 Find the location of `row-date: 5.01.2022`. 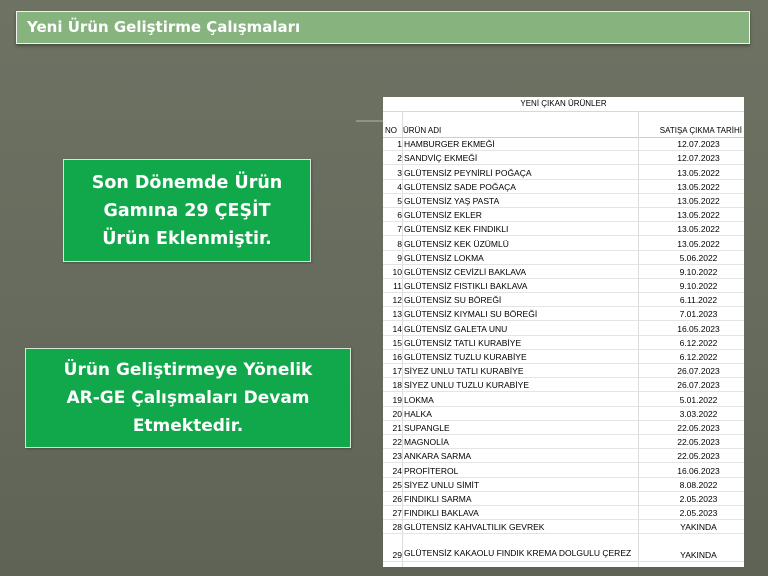

row-date: 5.01.2022 is located at coordinates (698, 399).